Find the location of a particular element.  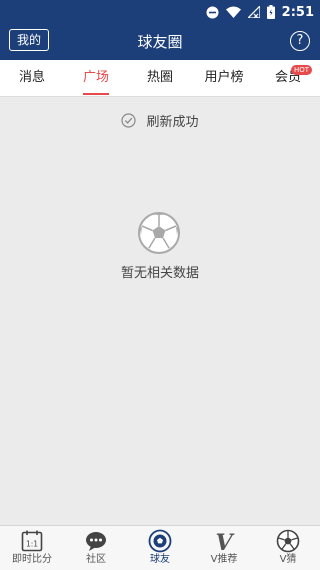

soccer-ball-icon is located at coordinates (288, 541).